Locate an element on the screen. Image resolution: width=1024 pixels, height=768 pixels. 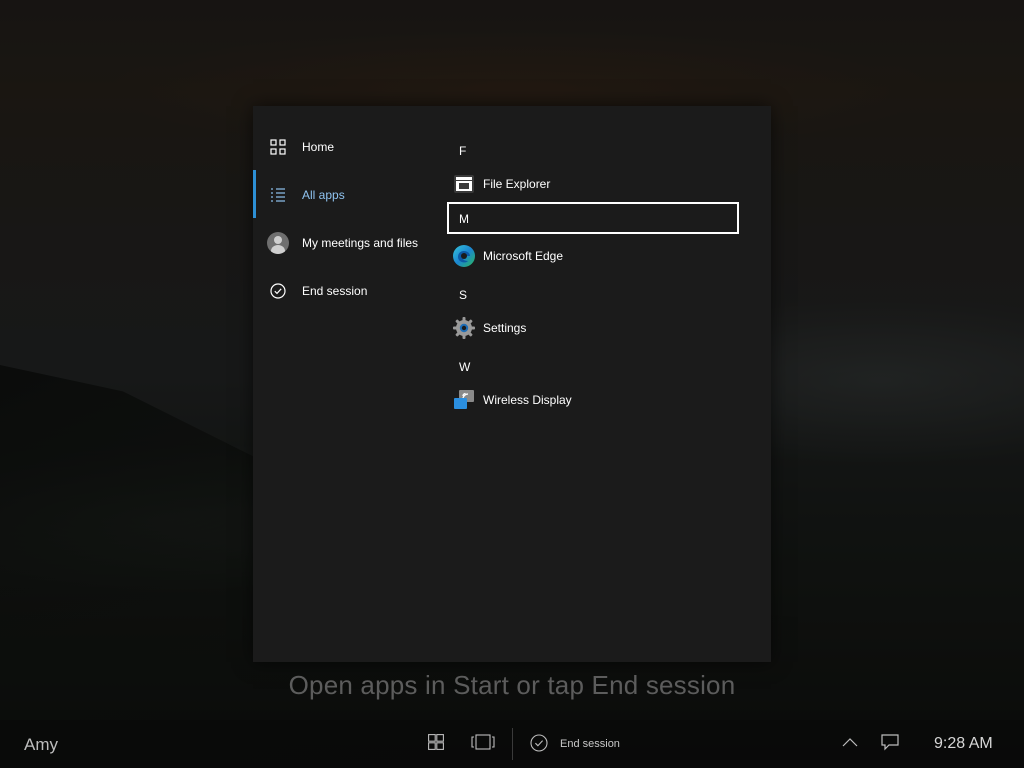
app-microsoft-edge: Microsoft Edge is located at coordinates (597, 256).